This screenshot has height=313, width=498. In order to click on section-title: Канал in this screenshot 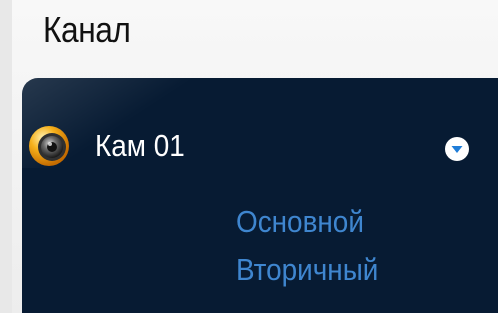, I will do `click(87, 29)`.